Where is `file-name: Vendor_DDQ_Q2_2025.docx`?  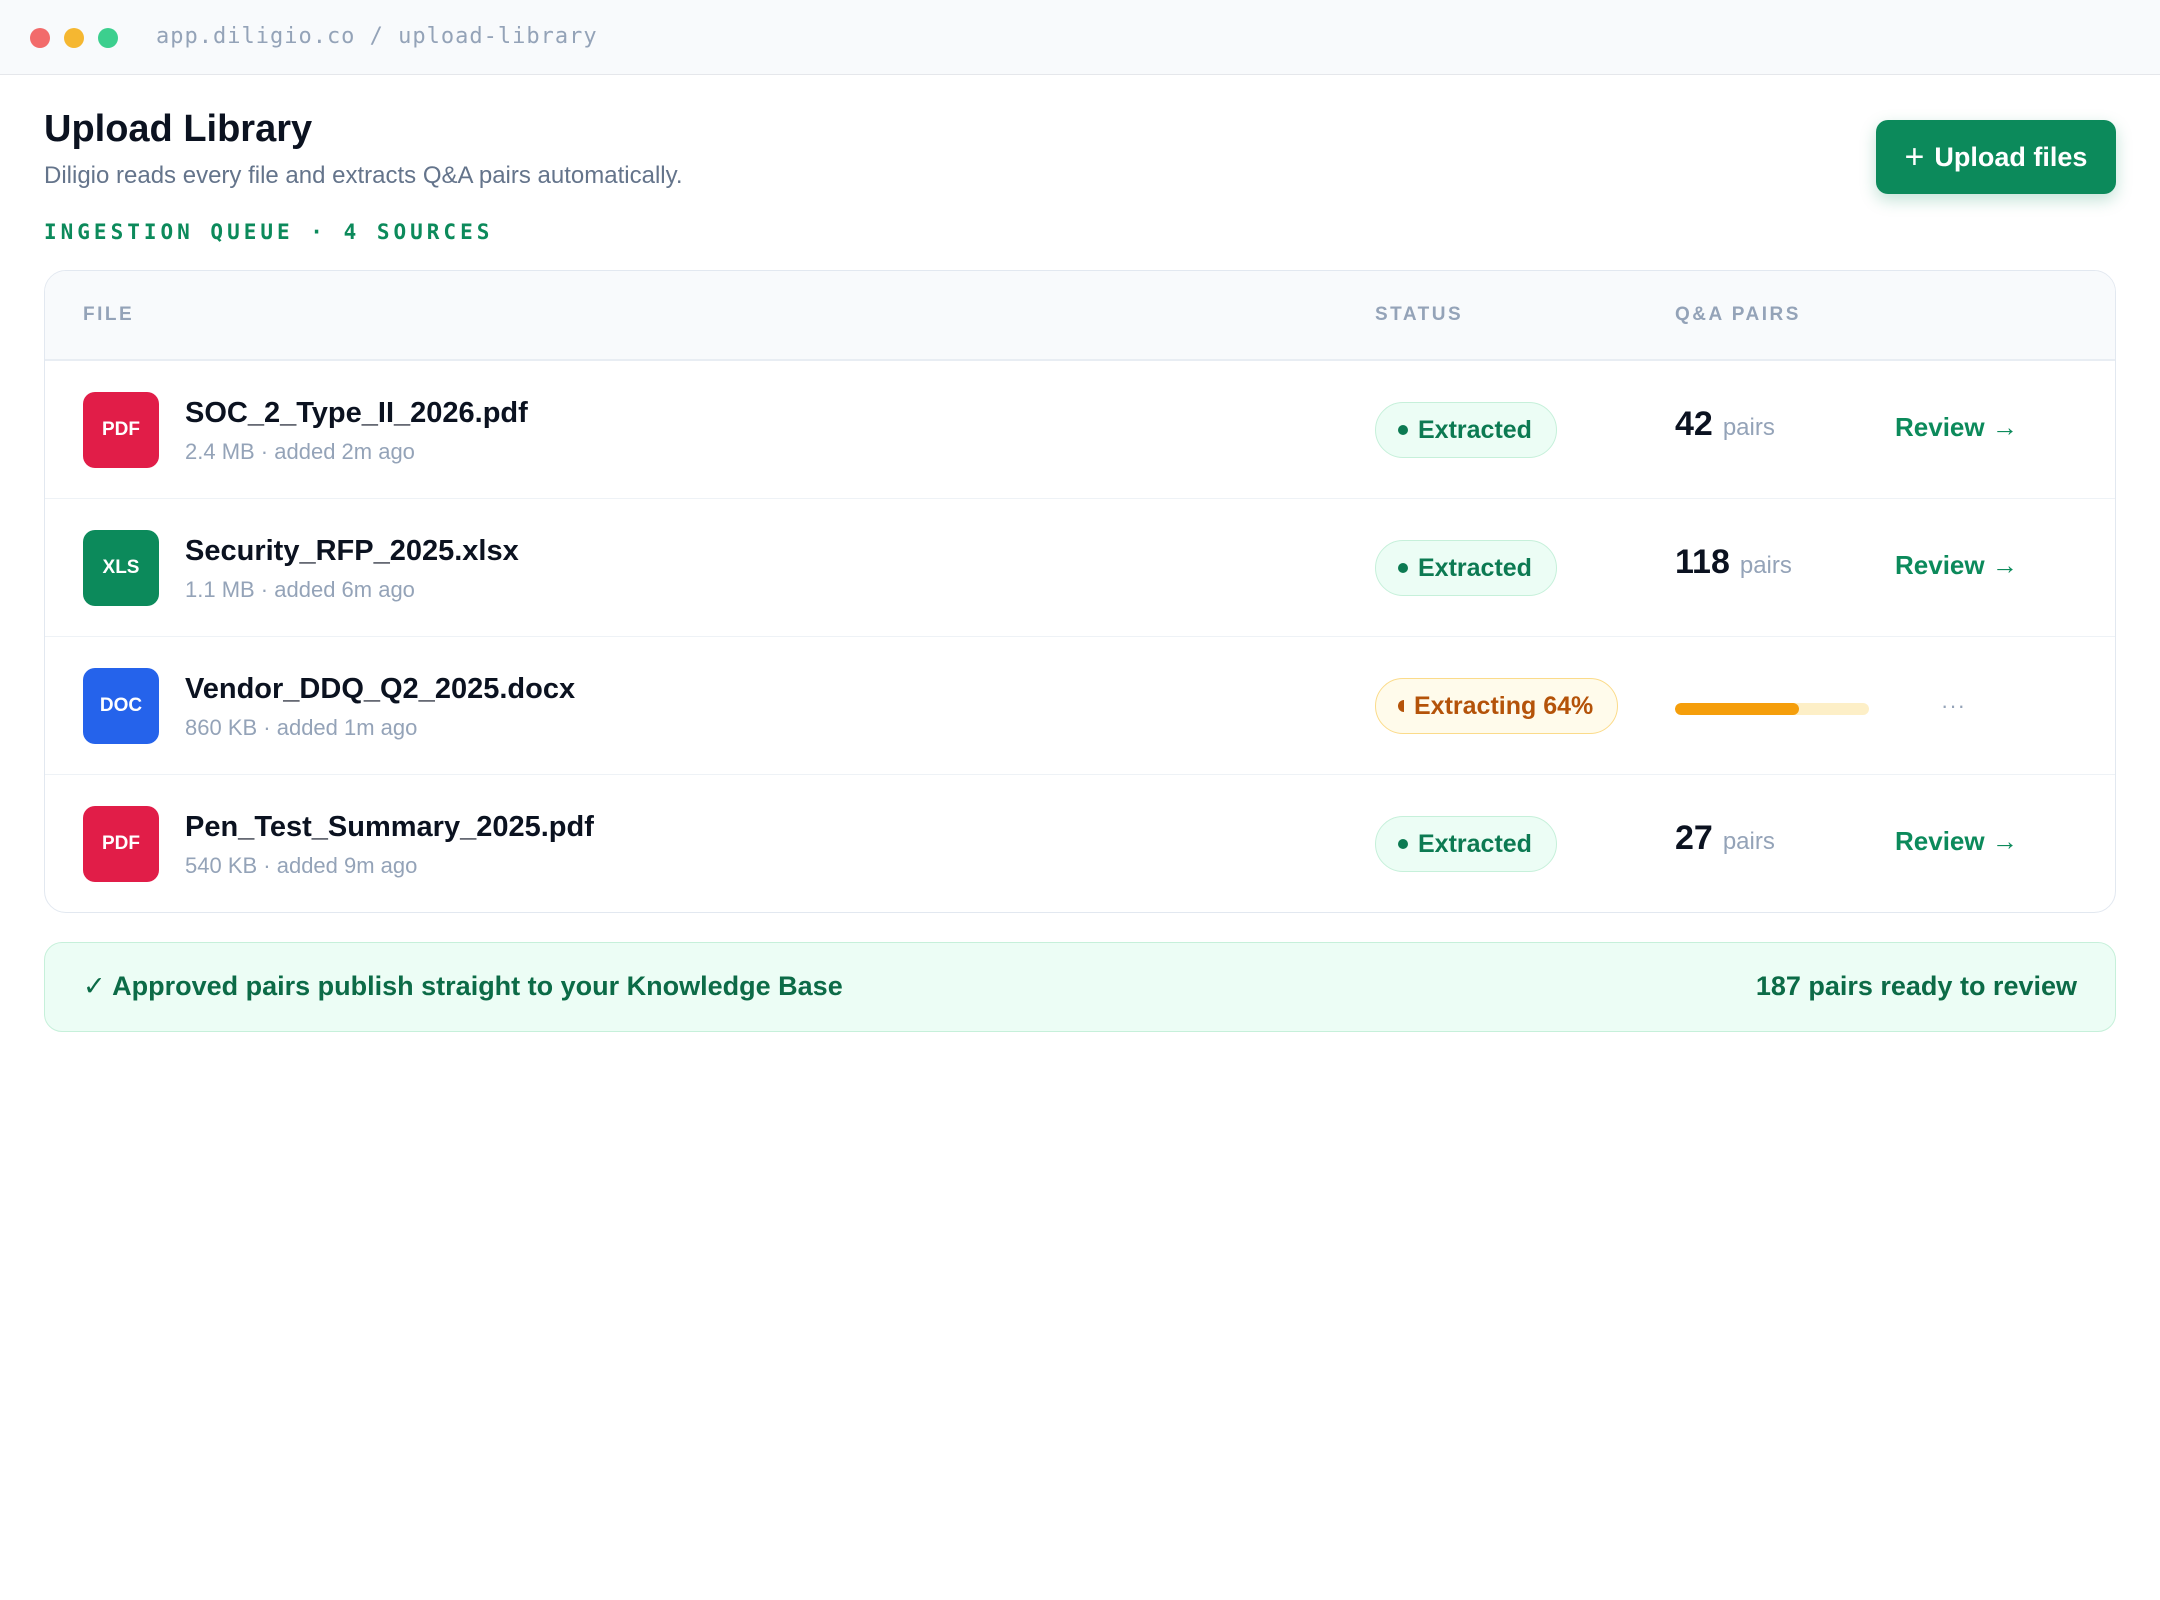 file-name: Vendor_DDQ_Q2_2025.docx is located at coordinates (380, 689).